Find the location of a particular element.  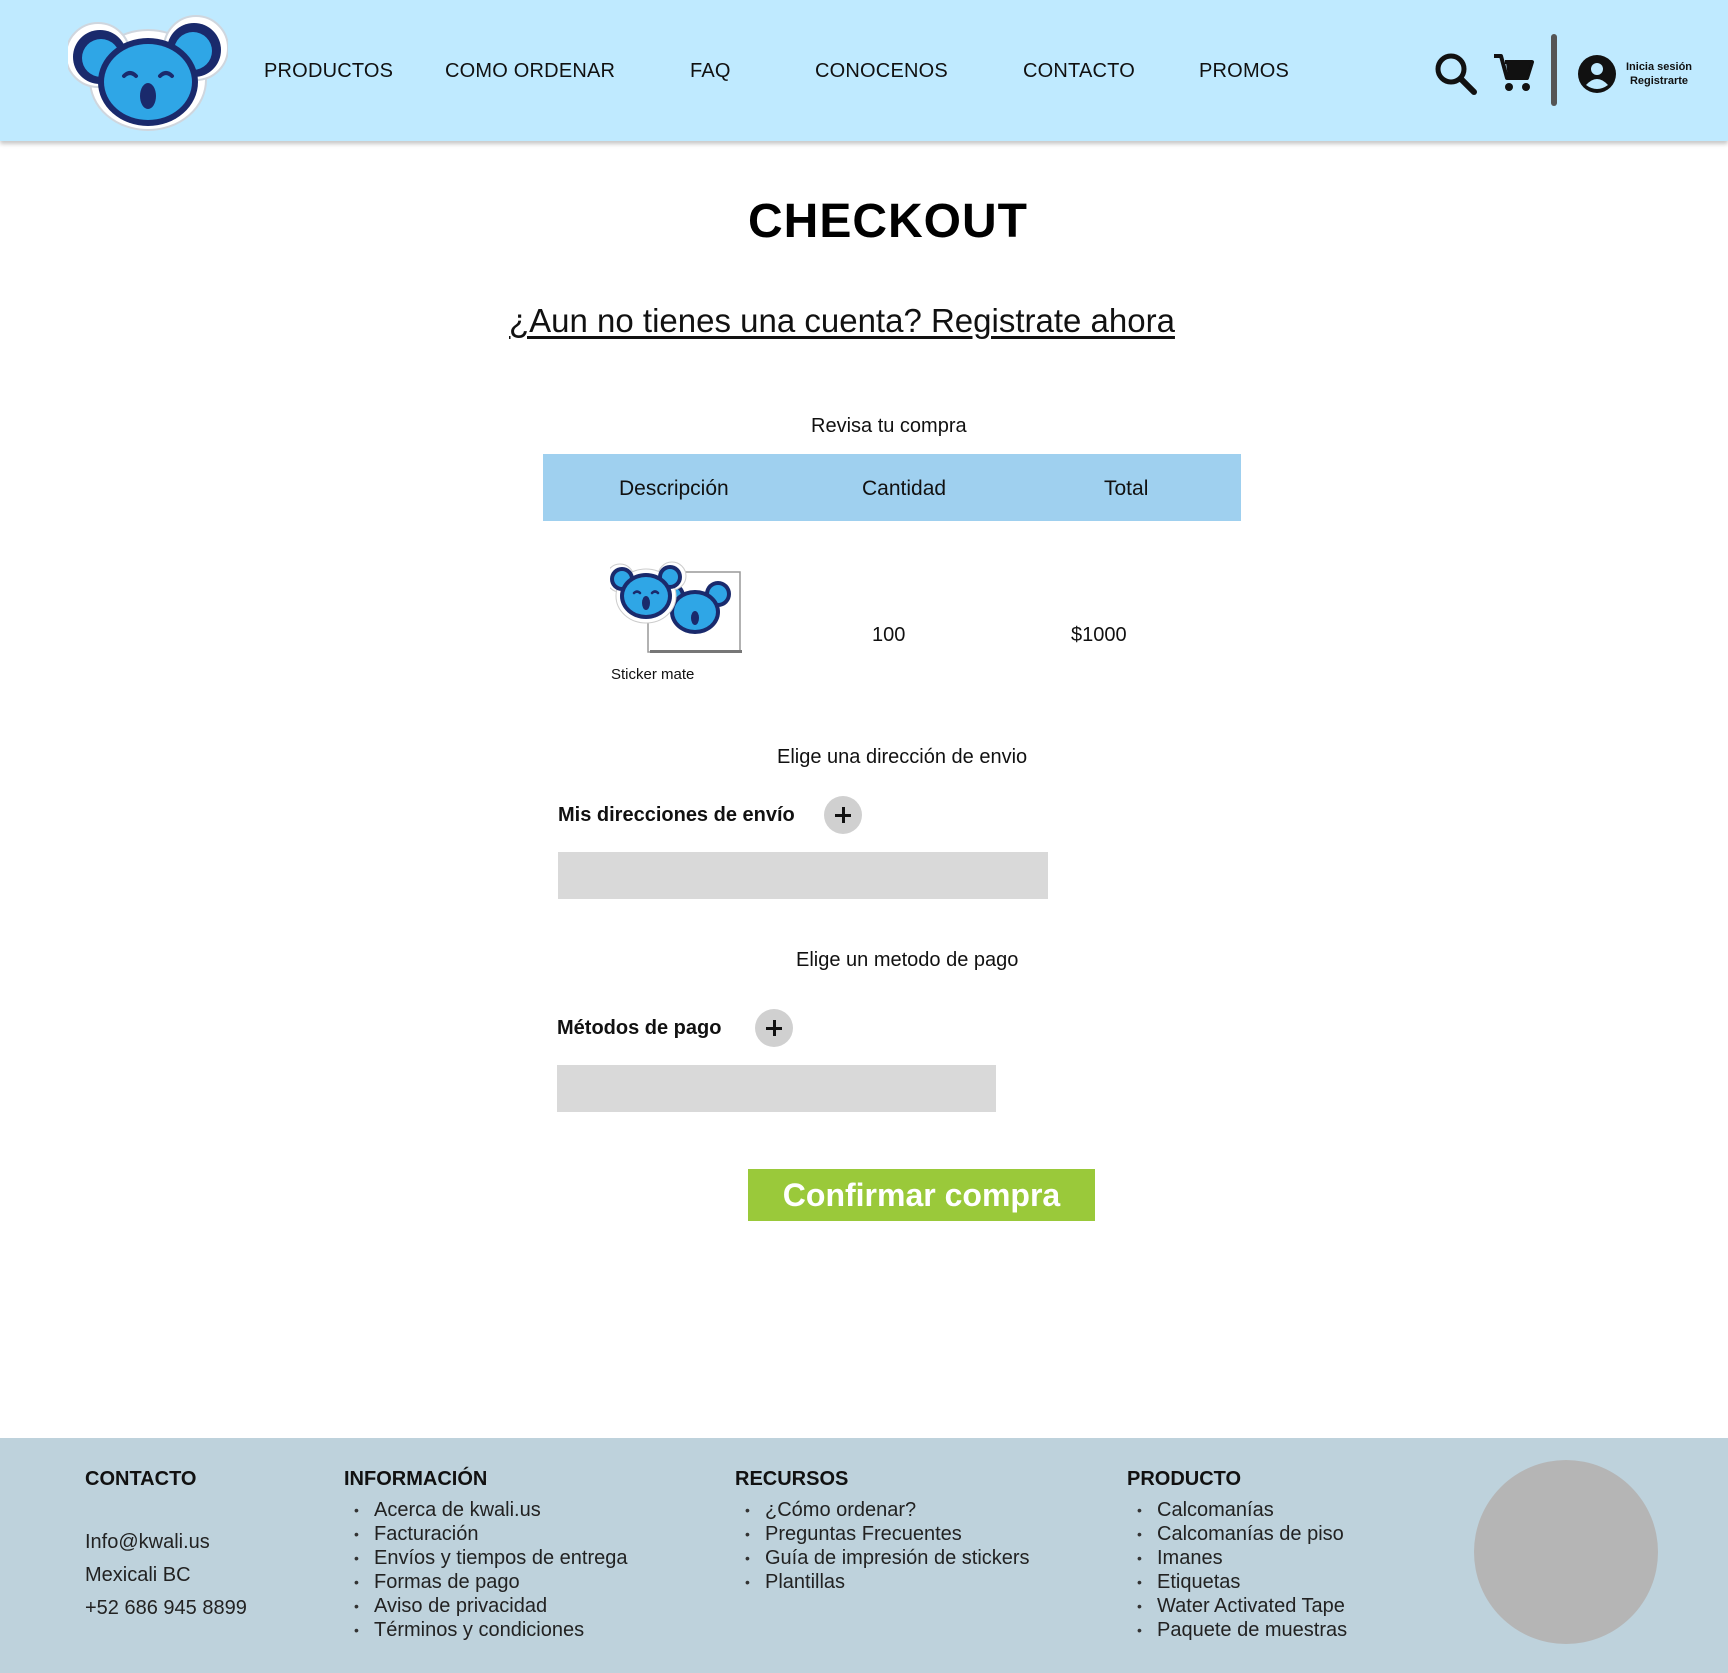

footer-link-print-guide: Guía de impresión de stickers is located at coordinates (882, 1558).